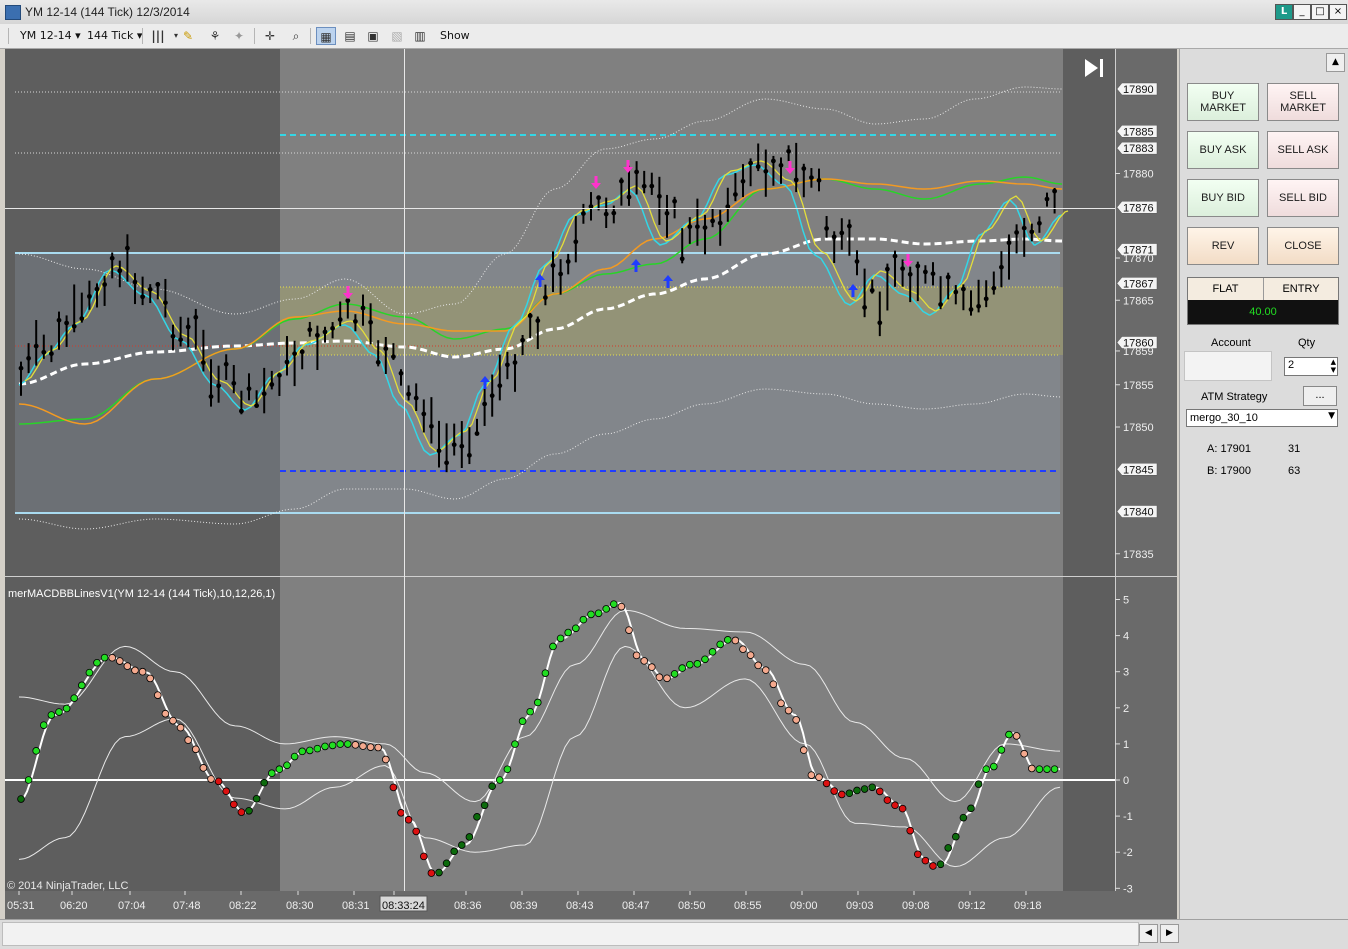  Describe the element at coordinates (420, 36) in the screenshot. I see `workspace-icon: ▥` at that location.